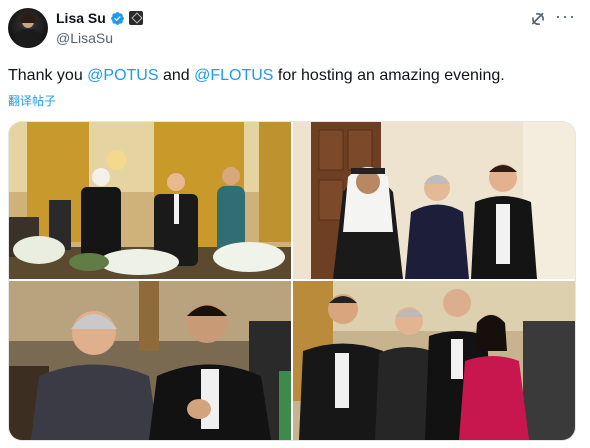 Image resolution: width=590 pixels, height=448 pixels. Describe the element at coordinates (32, 100) in the screenshot. I see `translate-post-link: 翻译帖子` at that location.